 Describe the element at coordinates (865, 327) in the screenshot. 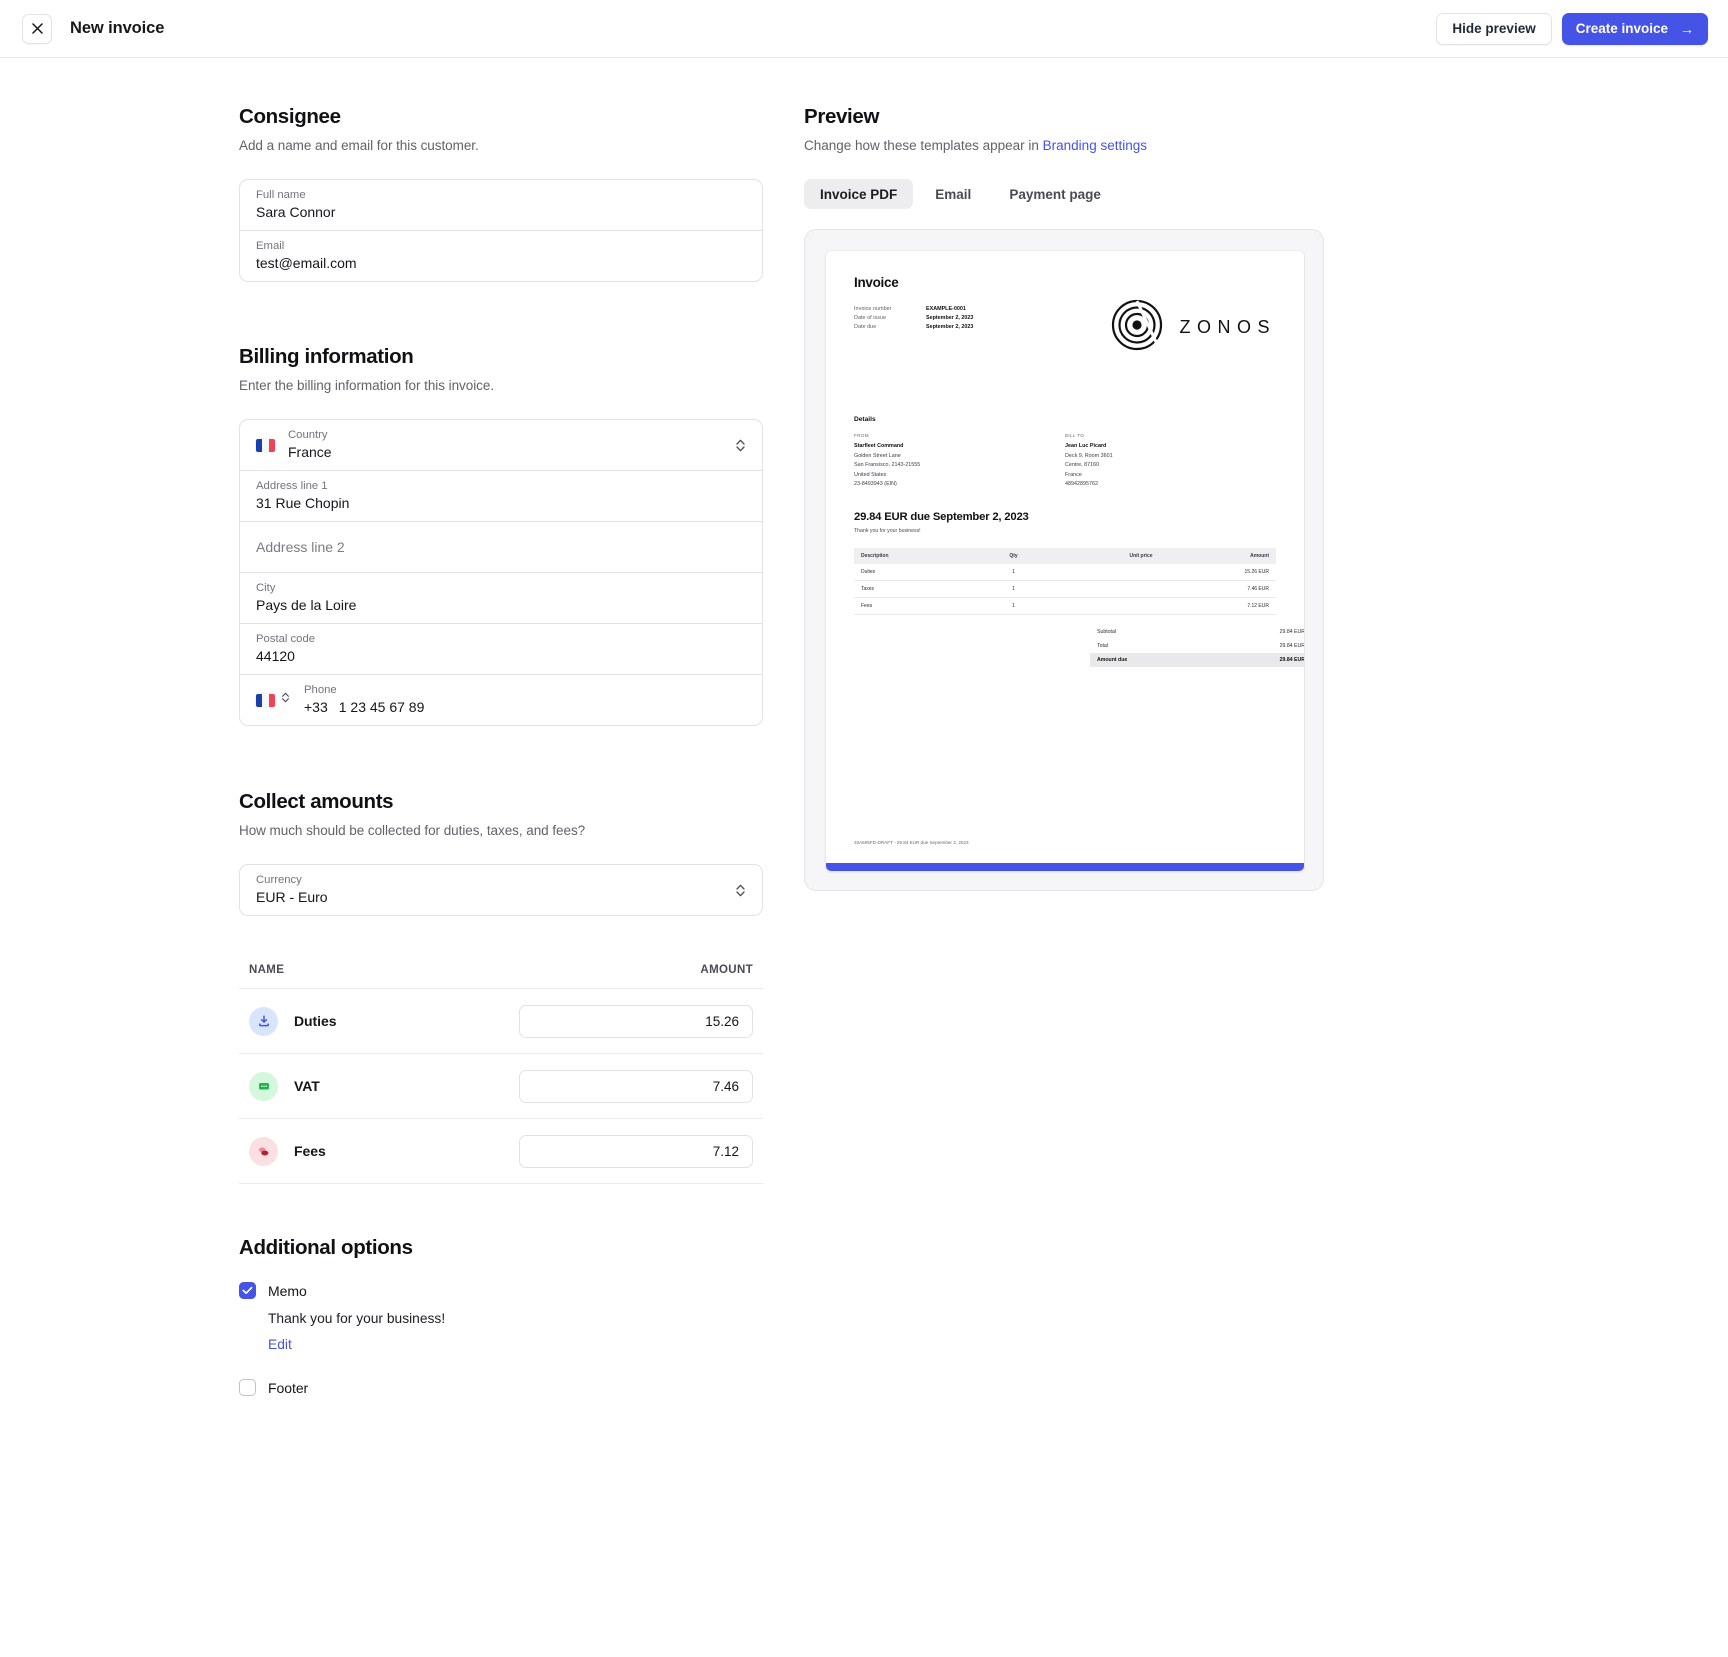

I see `date-due-label: Date due` at that location.